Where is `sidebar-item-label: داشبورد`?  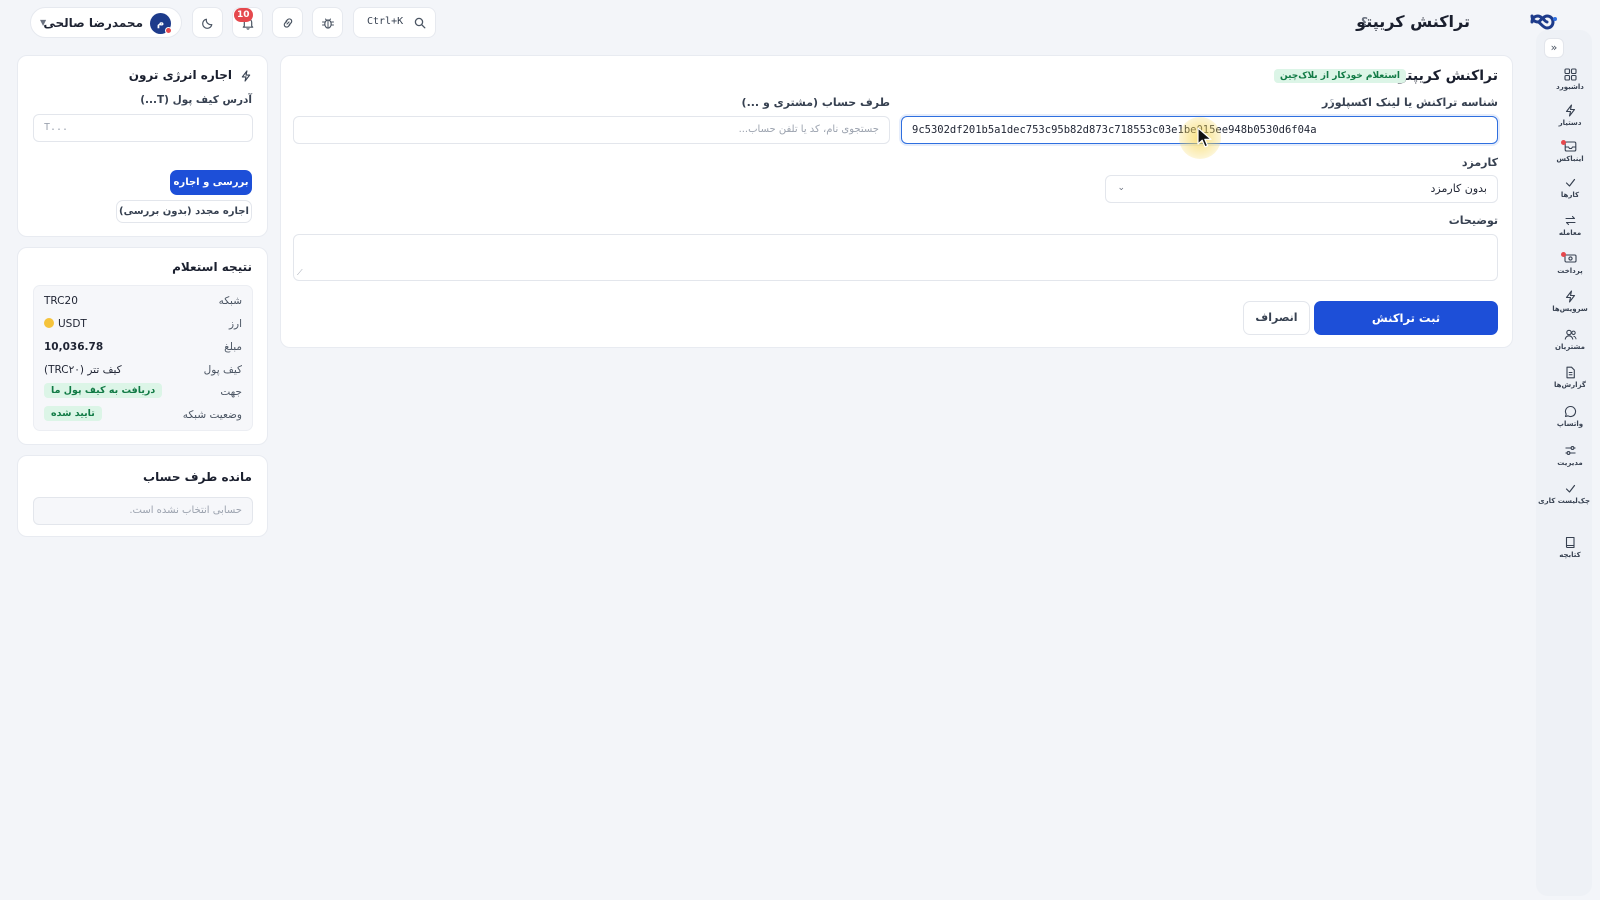 sidebar-item-label: داشبورد is located at coordinates (1570, 87).